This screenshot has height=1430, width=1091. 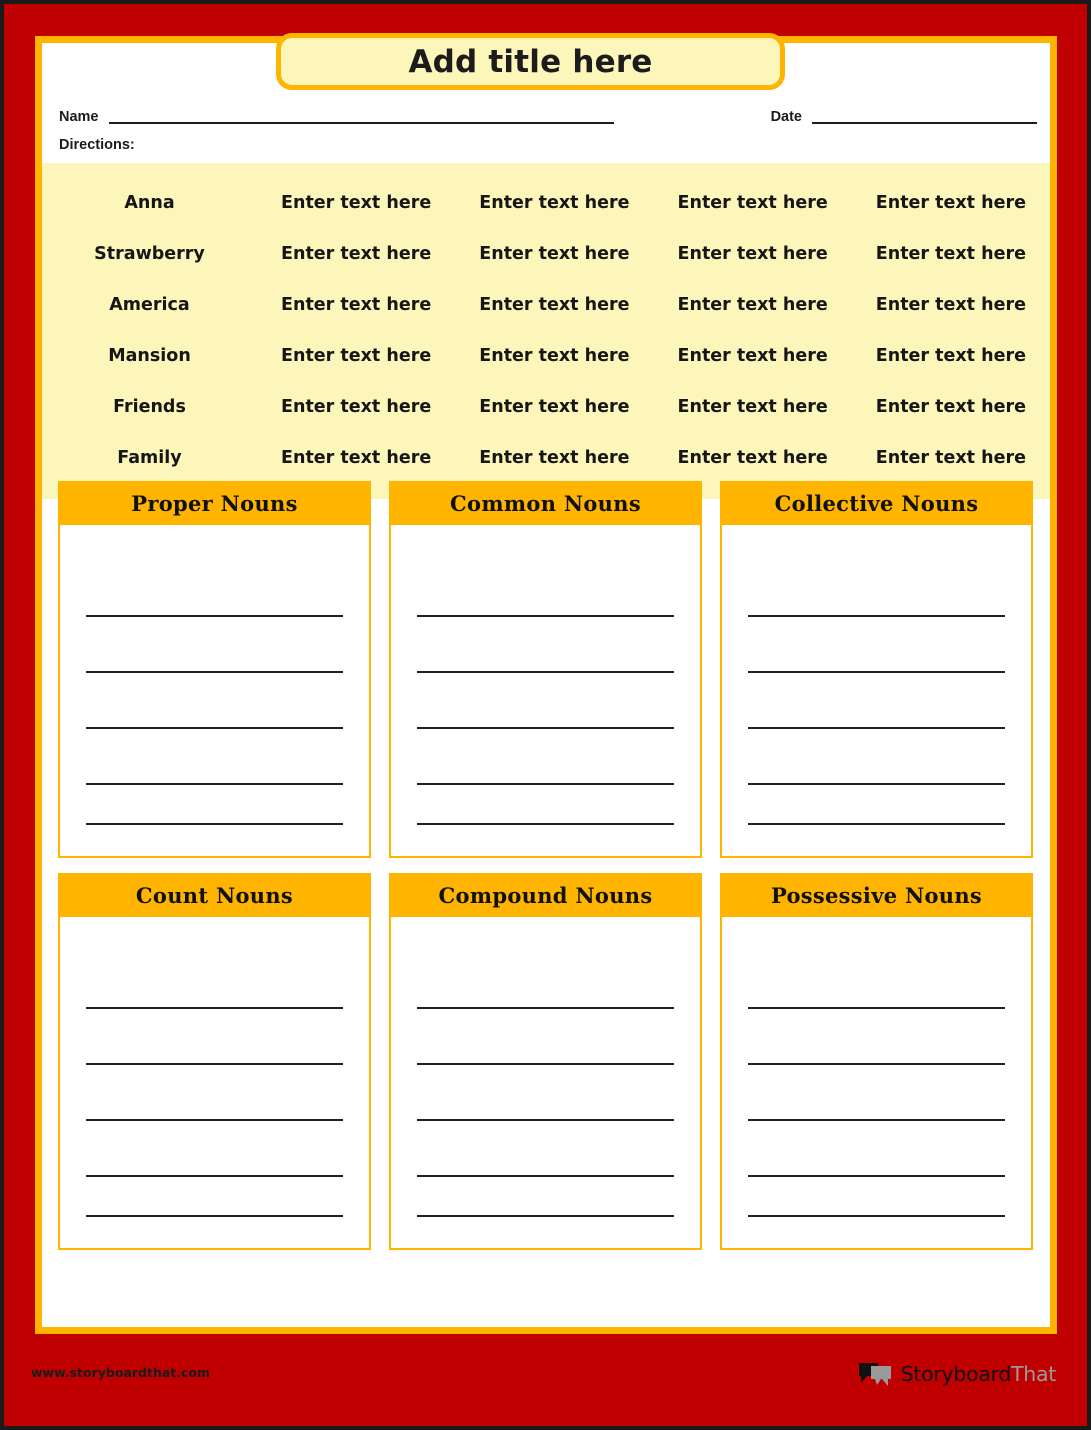 I want to click on directions-label: Directions:, so click(x=97, y=145).